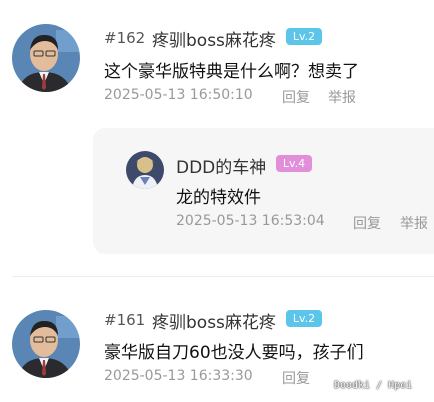  I want to click on reply-report-button: 举报, so click(414, 223).